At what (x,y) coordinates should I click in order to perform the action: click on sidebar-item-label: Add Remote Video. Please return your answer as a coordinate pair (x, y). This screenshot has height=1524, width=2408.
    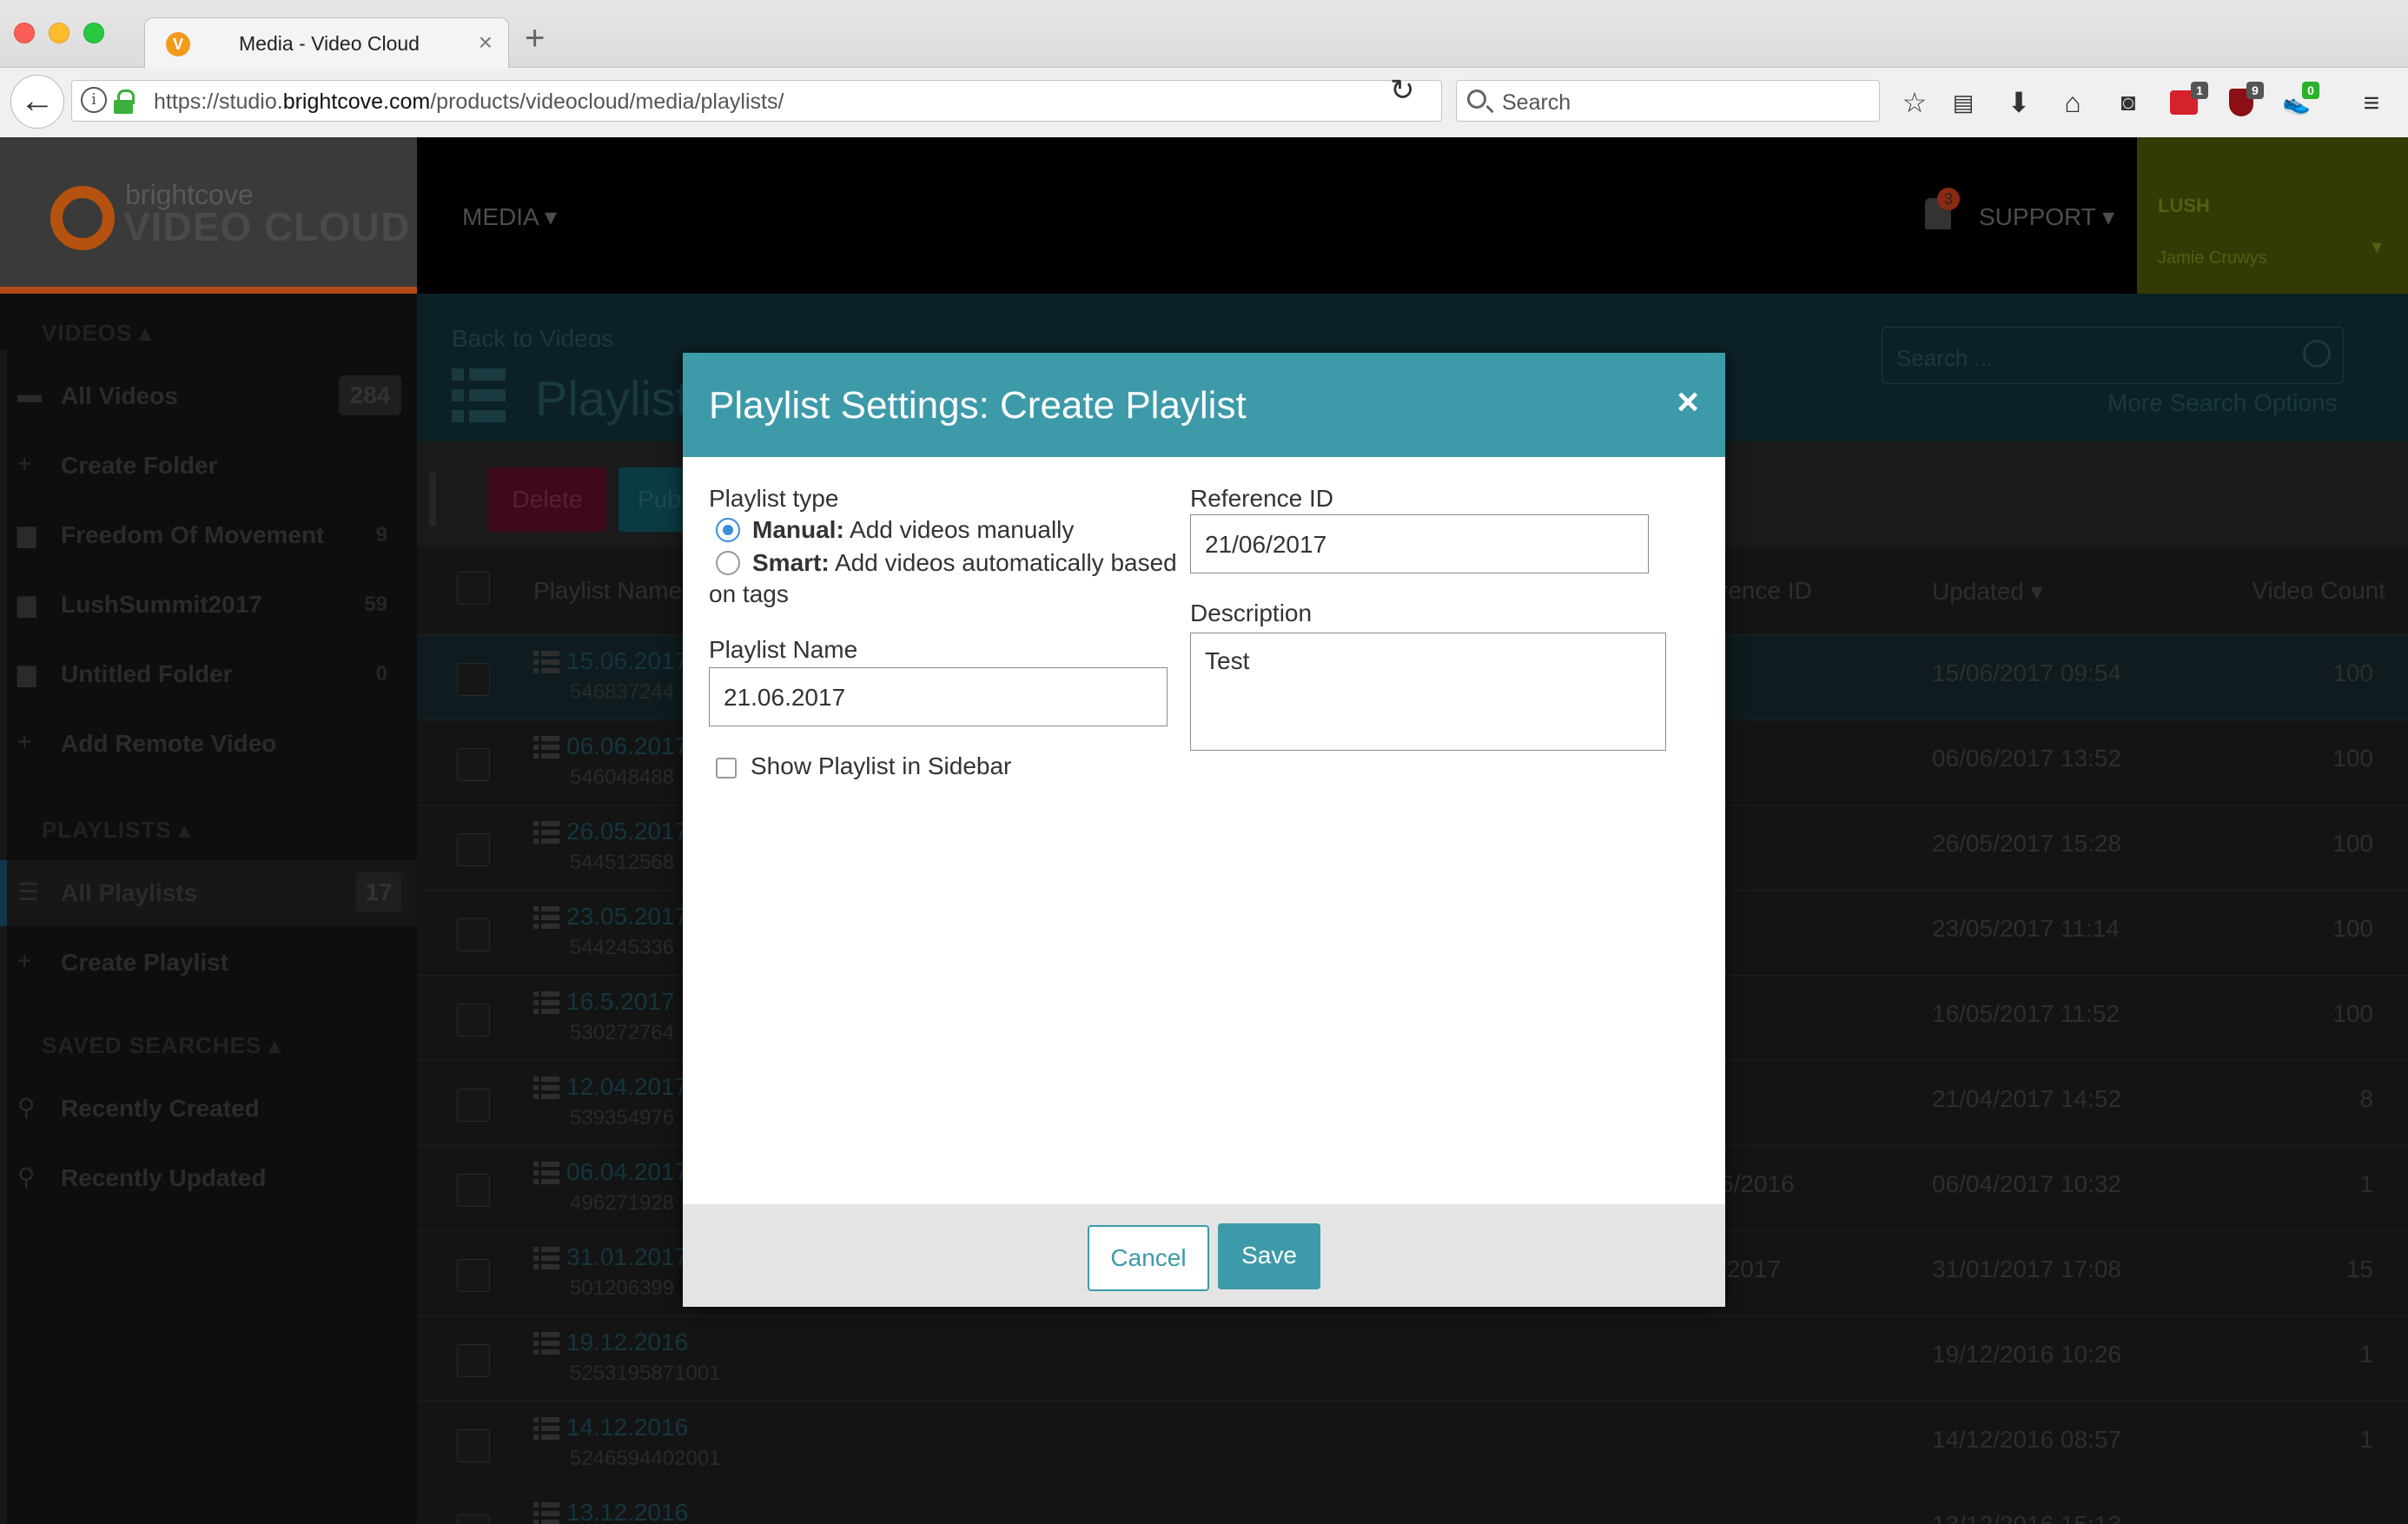
    Looking at the image, I should click on (169, 744).